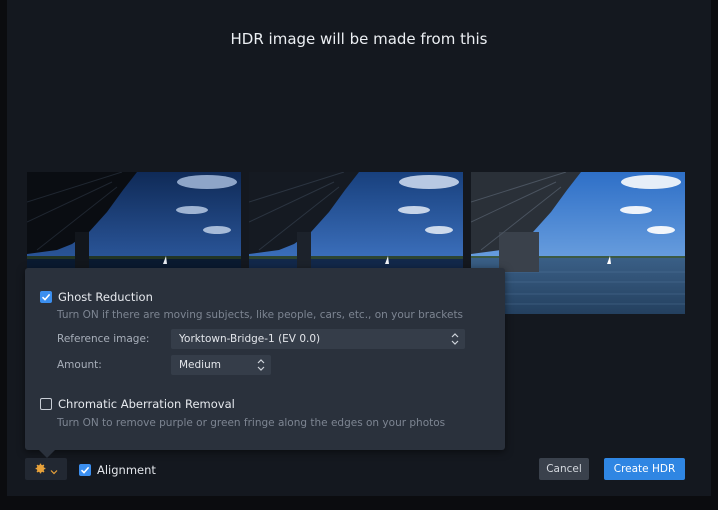  Describe the element at coordinates (250, 339) in the screenshot. I see `reference-image-value: Yorktown-Bridge-1 (EV 0.0)` at that location.